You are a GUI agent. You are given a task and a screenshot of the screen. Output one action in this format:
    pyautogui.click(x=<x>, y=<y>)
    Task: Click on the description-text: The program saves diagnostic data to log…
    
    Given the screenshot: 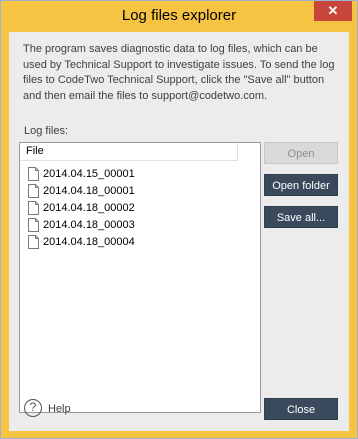 What is the action you would take?
    pyautogui.click(x=179, y=72)
    